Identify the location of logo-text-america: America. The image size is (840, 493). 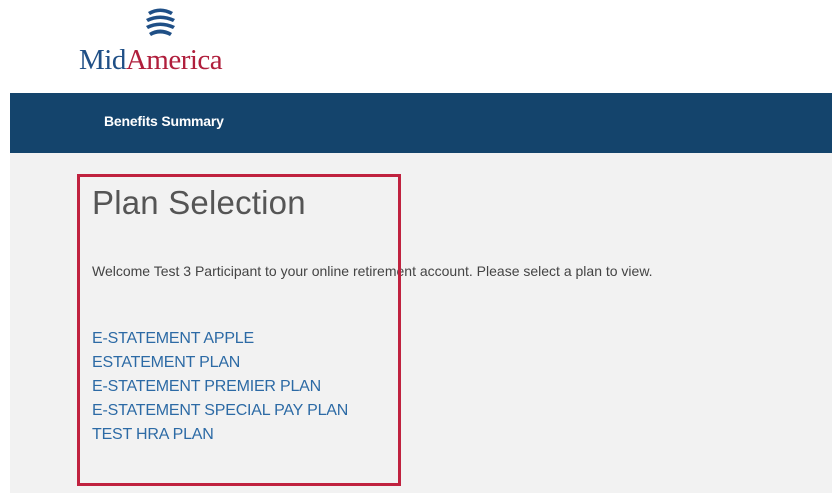
(174, 60).